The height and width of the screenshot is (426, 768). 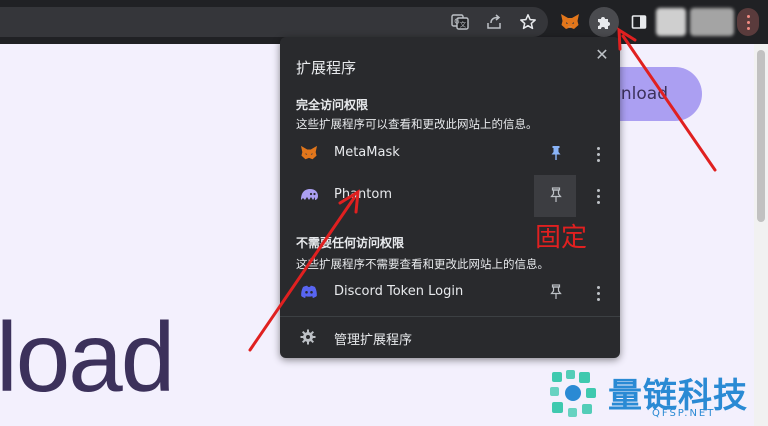 I want to click on annotation-label-pin: 固定, so click(x=561, y=238).